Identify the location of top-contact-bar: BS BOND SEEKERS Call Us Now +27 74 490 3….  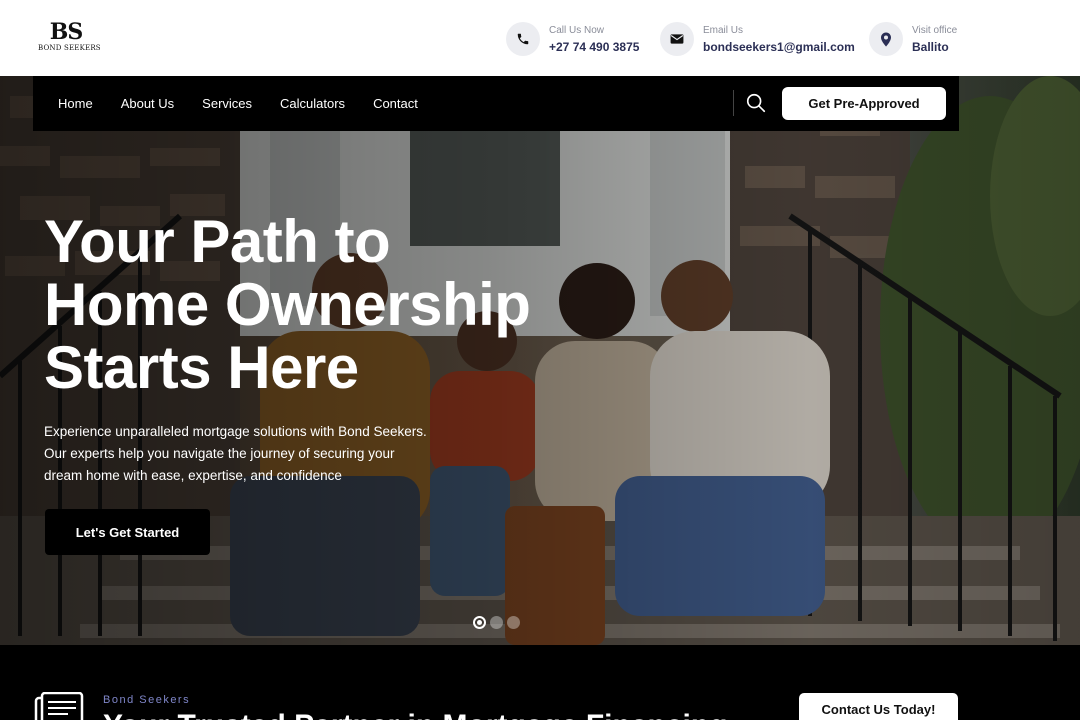
(540, 38).